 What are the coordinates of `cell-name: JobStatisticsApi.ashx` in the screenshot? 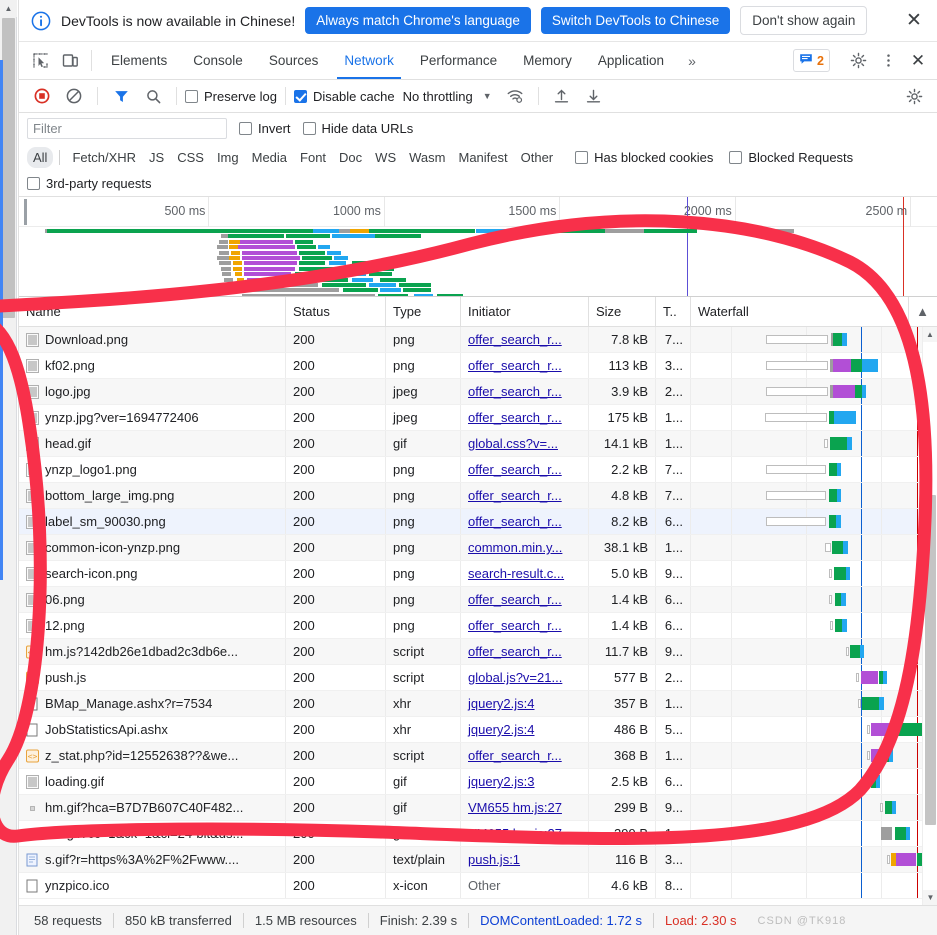 It's located at (152, 729).